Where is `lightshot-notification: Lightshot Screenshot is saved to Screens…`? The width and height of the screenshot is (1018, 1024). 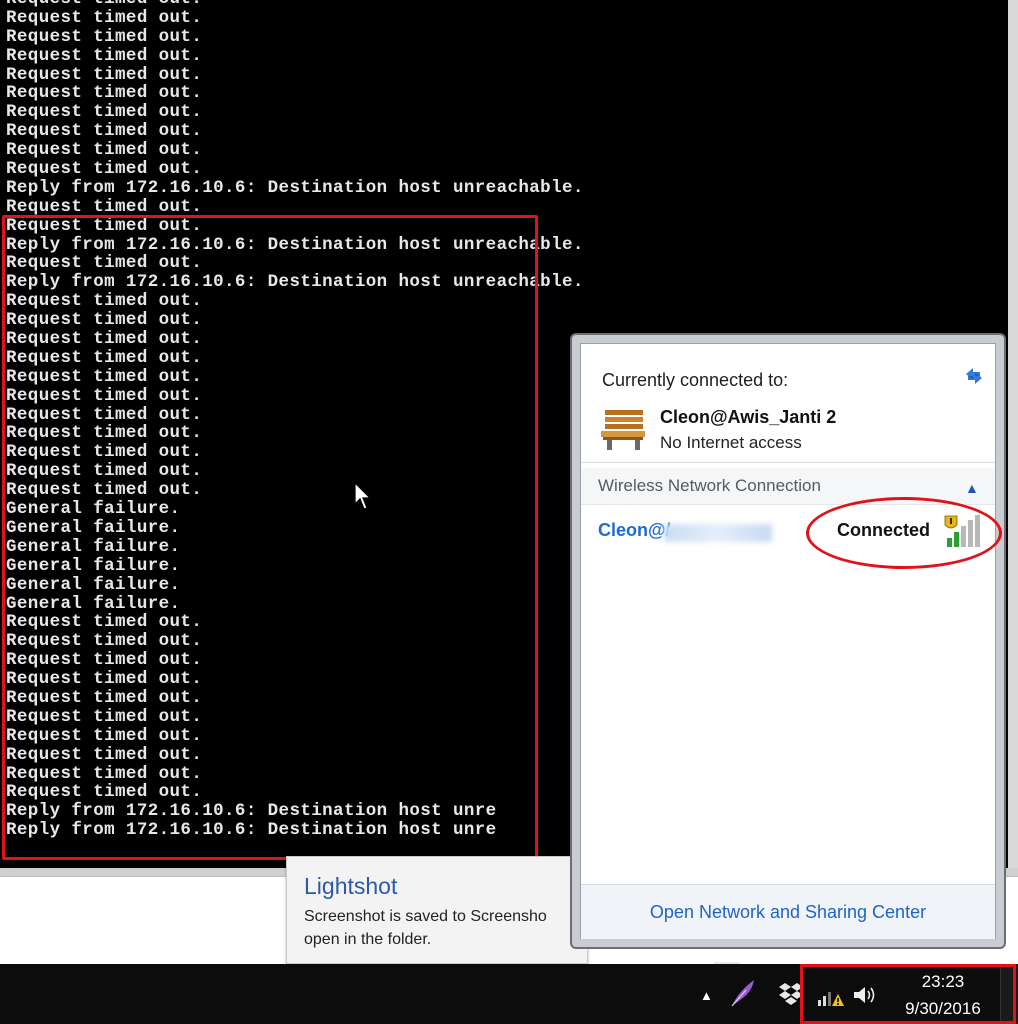 lightshot-notification: Lightshot Screenshot is saved to Screens… is located at coordinates (437, 910).